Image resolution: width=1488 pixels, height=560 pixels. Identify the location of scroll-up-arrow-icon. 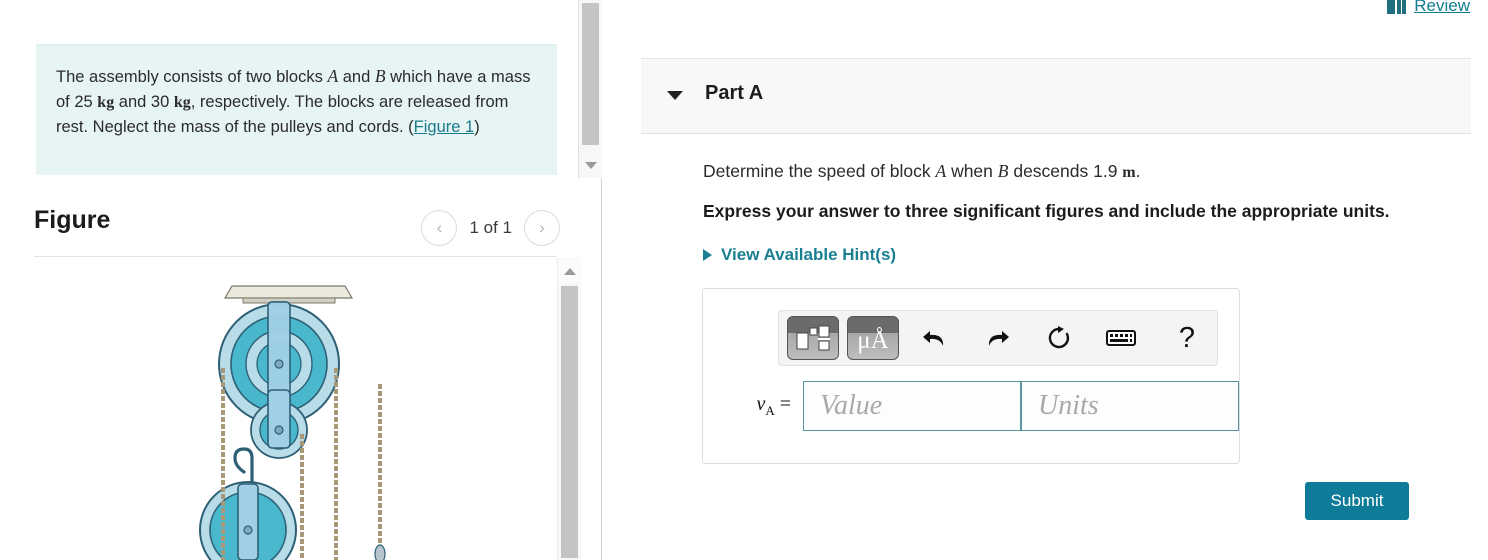
(569, 271).